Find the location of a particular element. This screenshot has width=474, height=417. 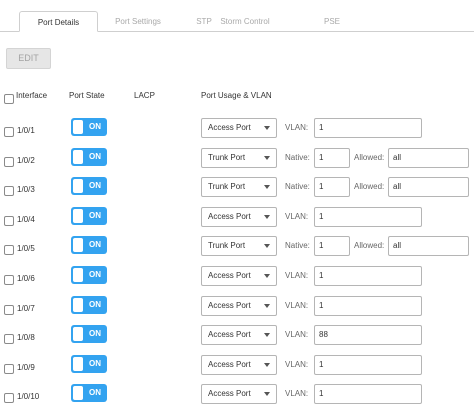

tab-port-details: Port Details is located at coordinates (58, 21).